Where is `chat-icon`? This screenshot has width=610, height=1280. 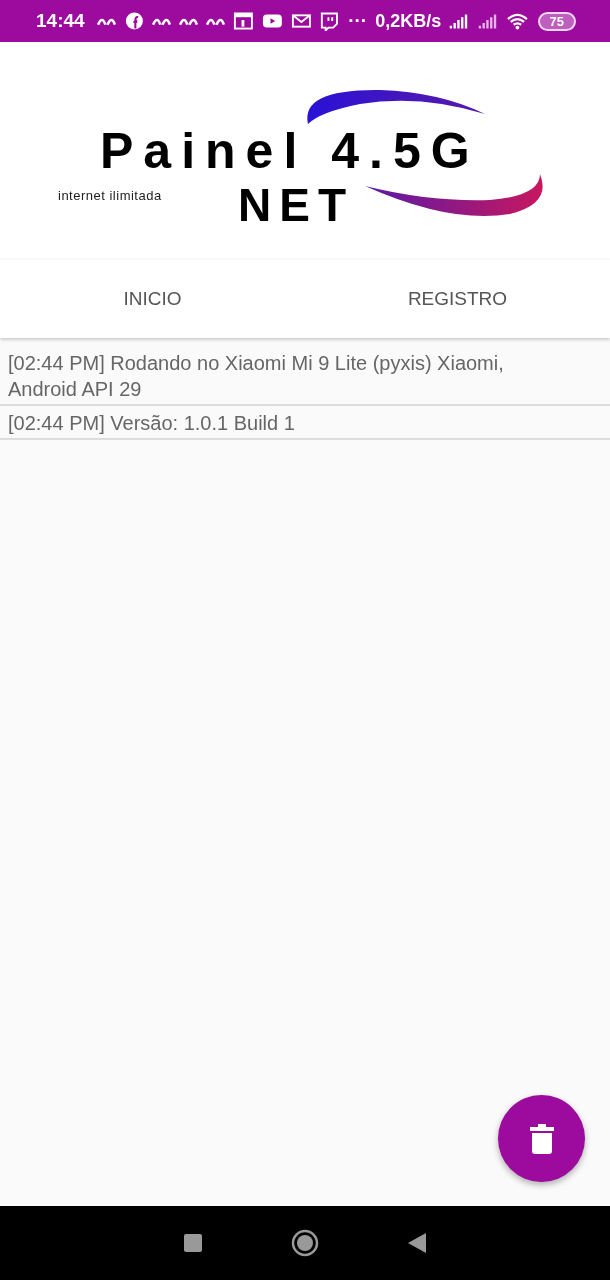
chat-icon is located at coordinates (330, 21).